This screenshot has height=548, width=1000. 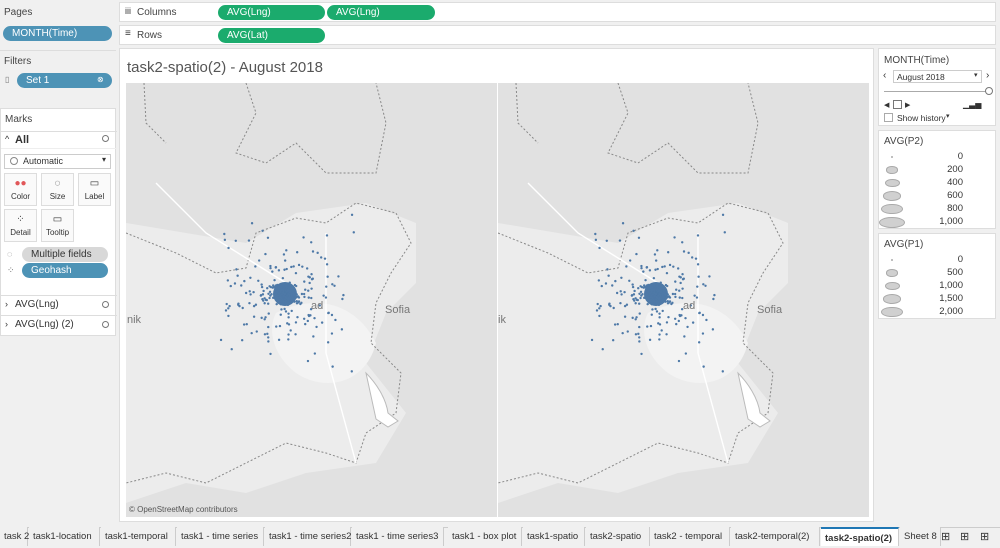 What do you see at coordinates (65, 254) in the screenshot?
I see `multiple-fields-pill: Multiple fields` at bounding box center [65, 254].